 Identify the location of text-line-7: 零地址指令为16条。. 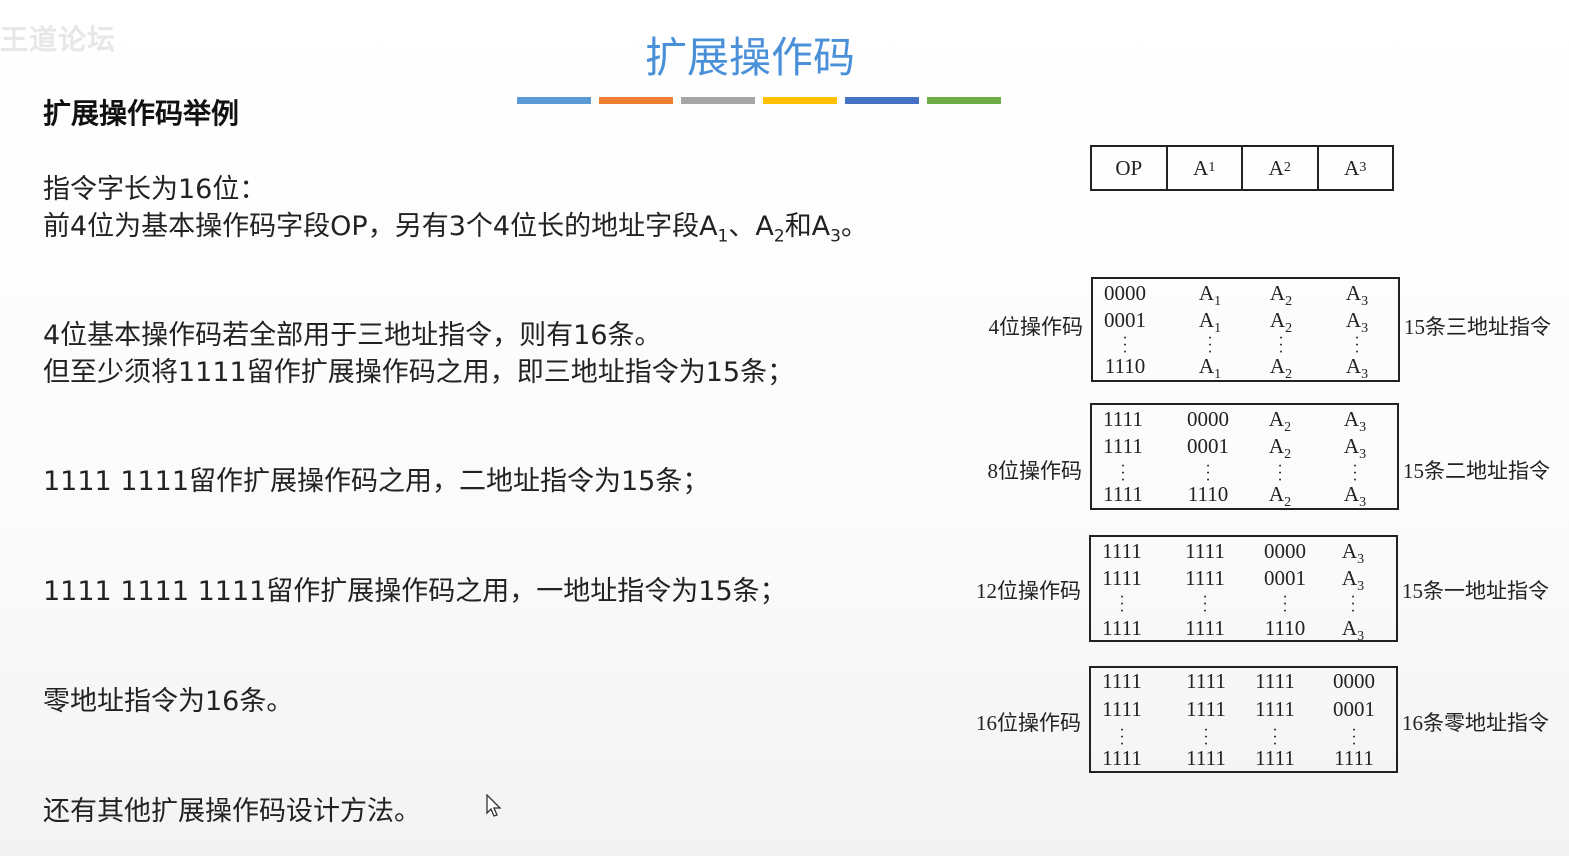
(168, 701).